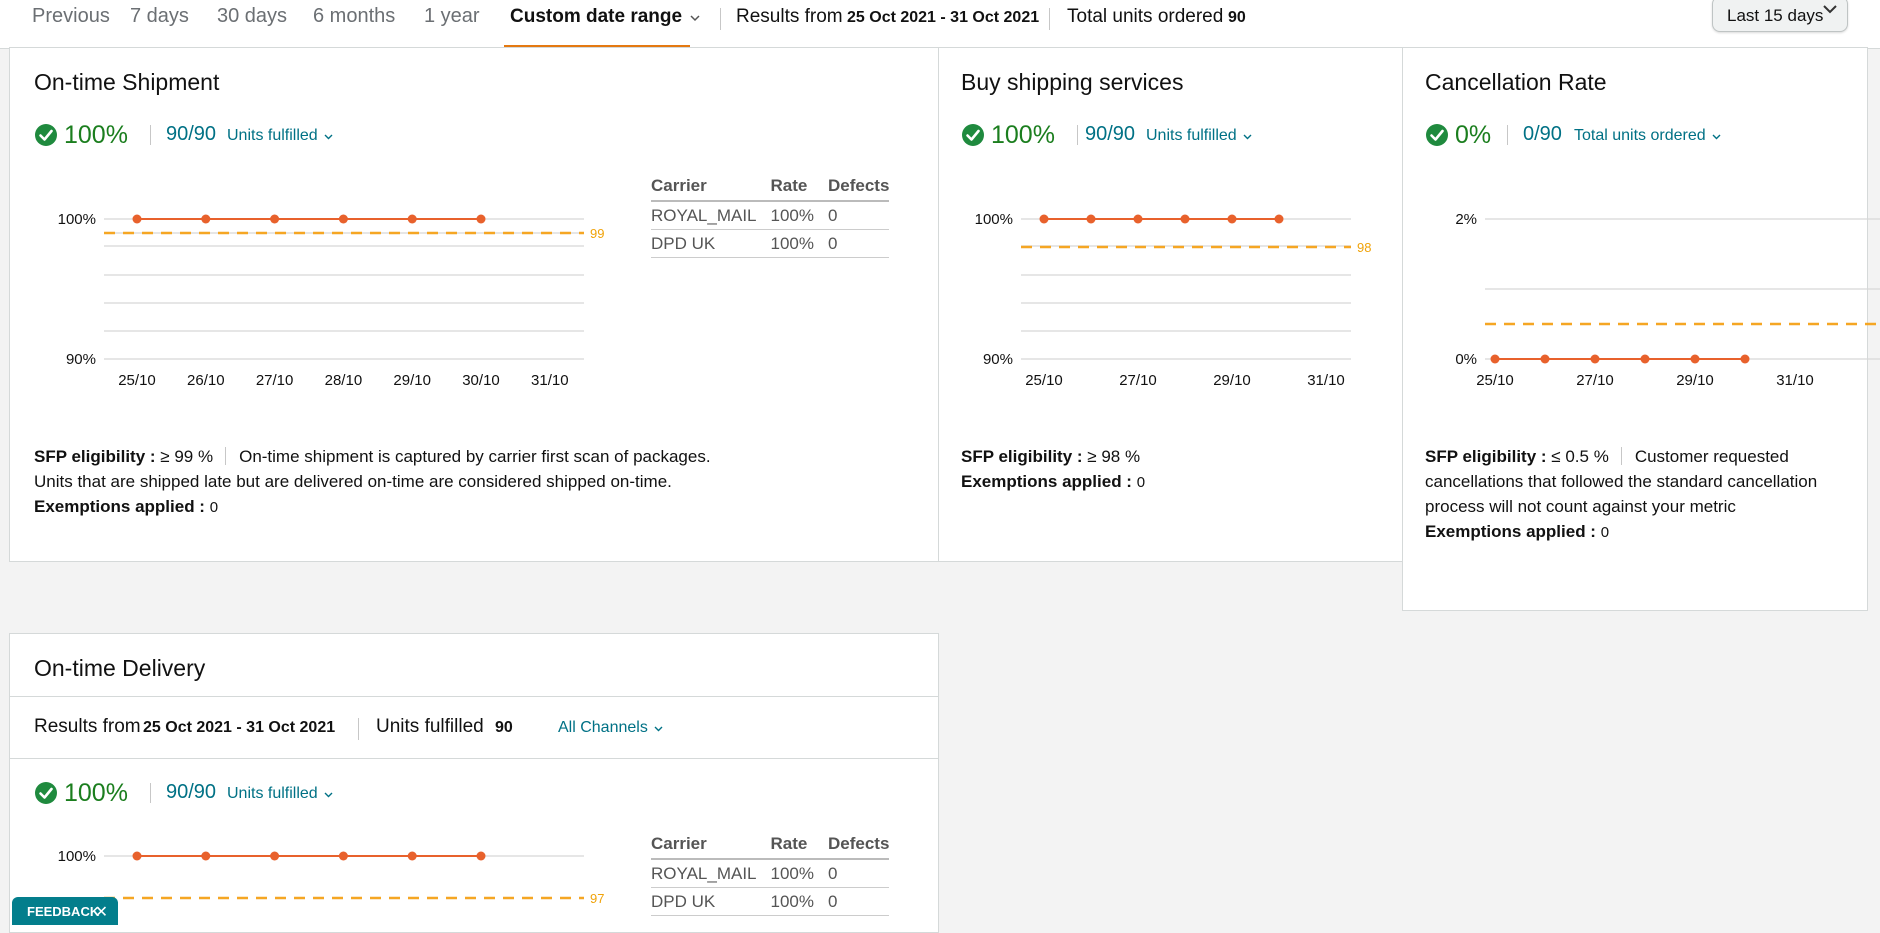  I want to click on buy-shipping-services-chart: 100% 90% 98 25/10 27/10 29/10 31/10, so click(1173, 300).